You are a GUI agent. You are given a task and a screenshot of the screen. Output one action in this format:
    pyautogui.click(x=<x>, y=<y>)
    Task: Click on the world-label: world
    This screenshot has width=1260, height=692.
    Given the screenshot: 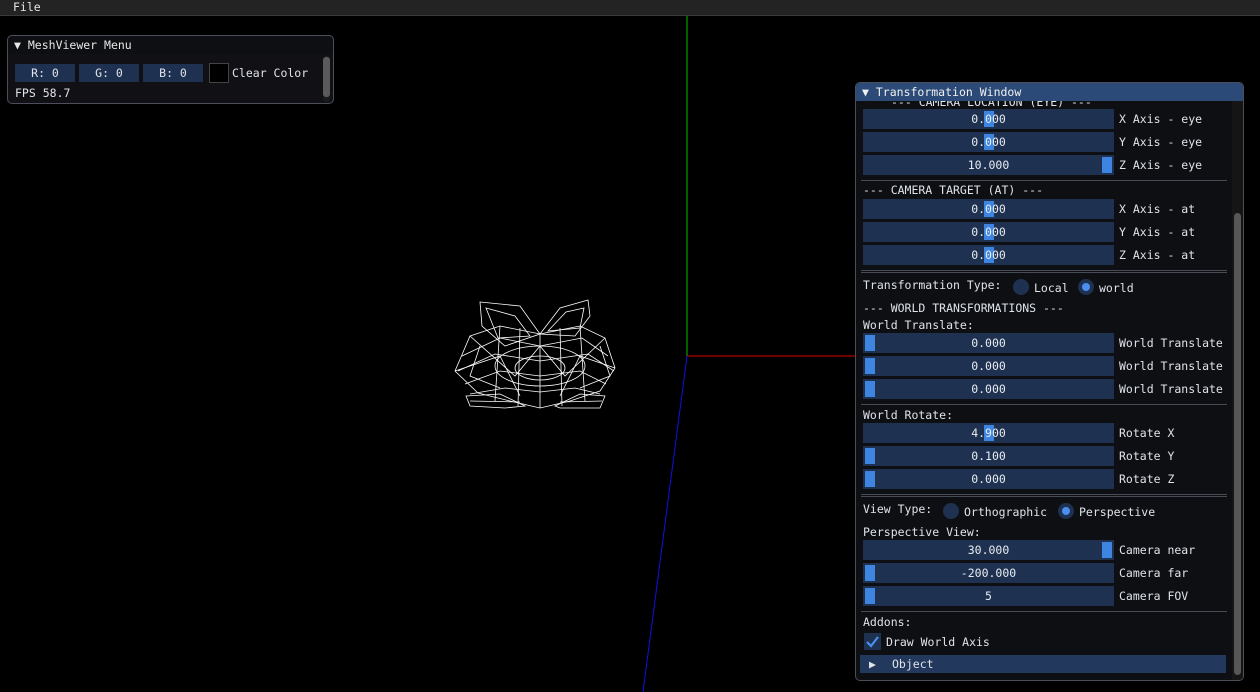 What is the action you would take?
    pyautogui.click(x=1116, y=288)
    